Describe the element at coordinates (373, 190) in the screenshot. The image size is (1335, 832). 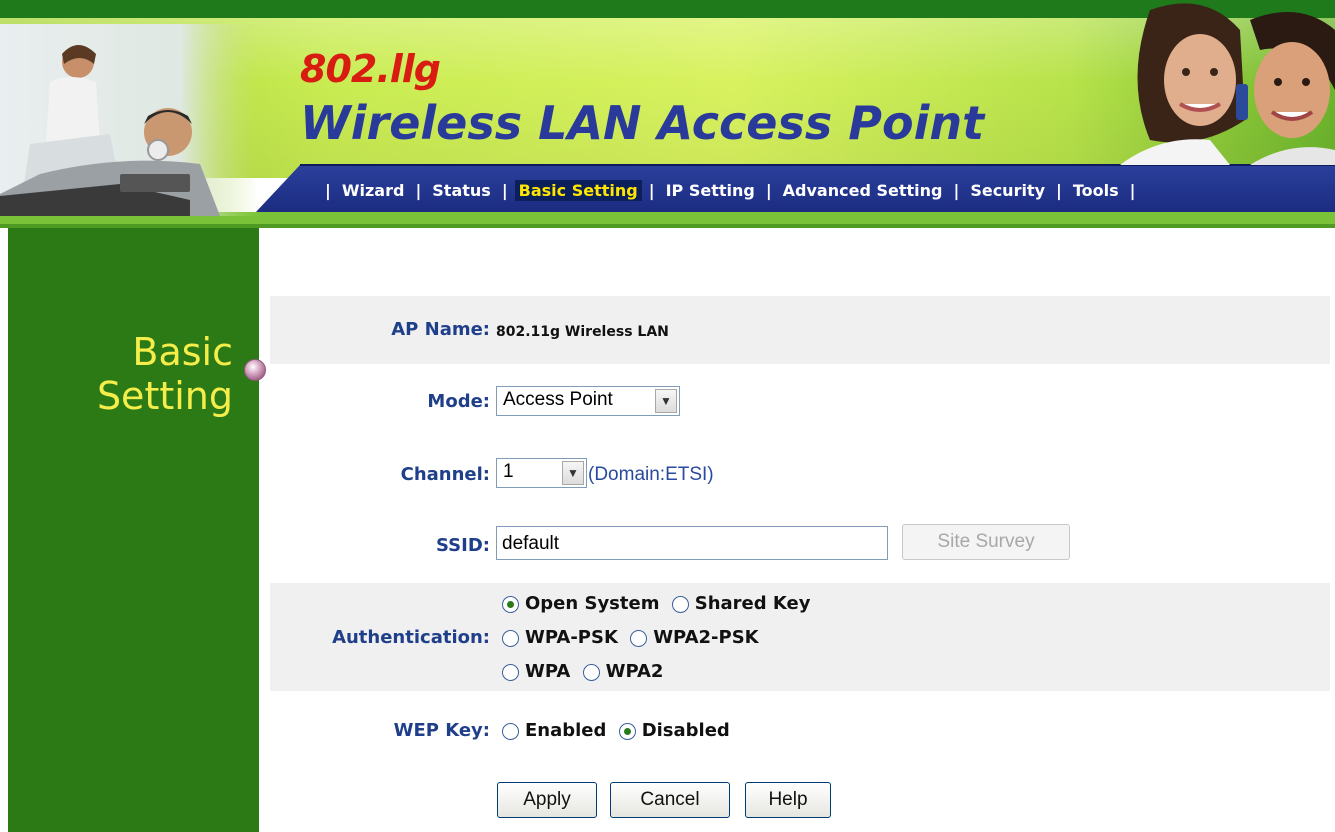
I see `nav-wizard: Wizard` at that location.